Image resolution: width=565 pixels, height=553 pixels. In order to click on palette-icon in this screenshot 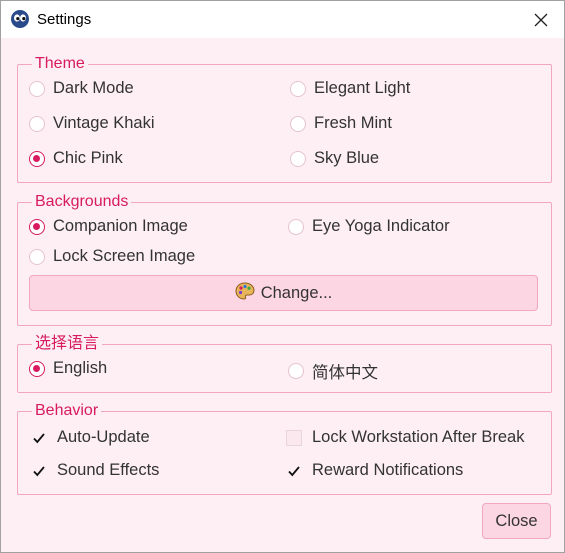, I will do `click(245, 293)`.